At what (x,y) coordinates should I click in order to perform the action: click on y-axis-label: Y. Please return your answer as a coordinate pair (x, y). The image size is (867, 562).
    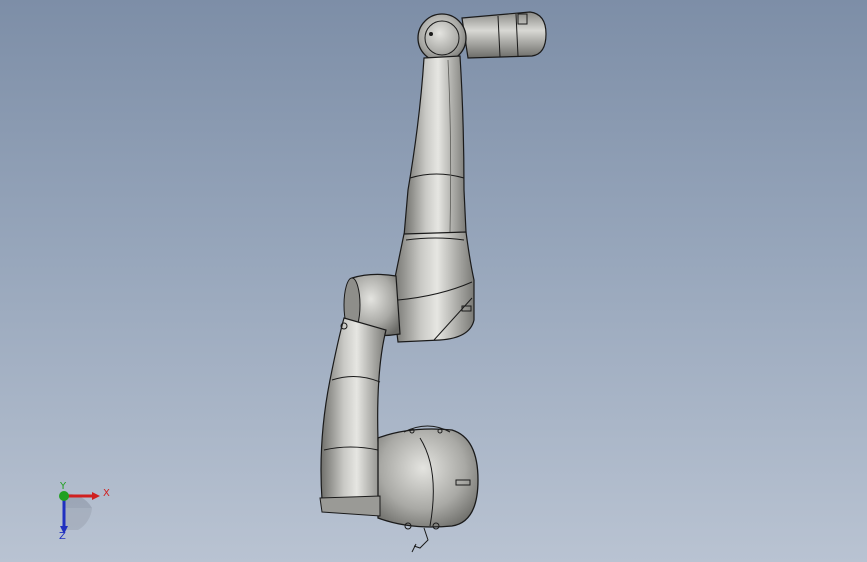
    Looking at the image, I should click on (63, 486).